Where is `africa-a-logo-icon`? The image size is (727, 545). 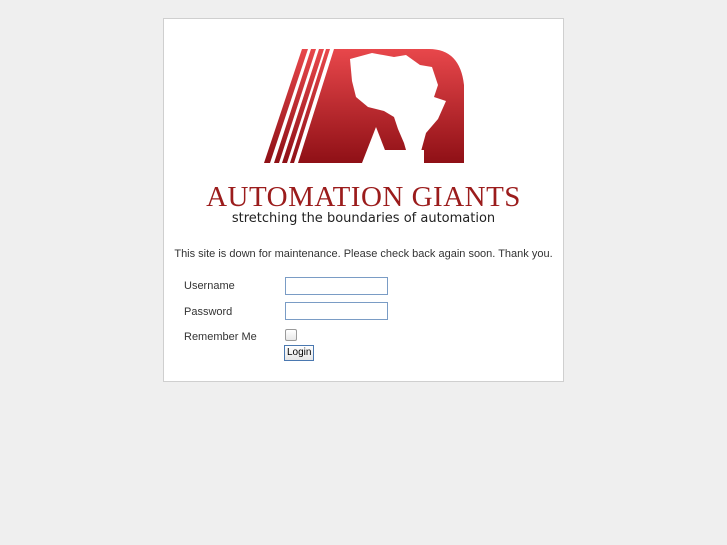
africa-a-logo-icon is located at coordinates (364, 106).